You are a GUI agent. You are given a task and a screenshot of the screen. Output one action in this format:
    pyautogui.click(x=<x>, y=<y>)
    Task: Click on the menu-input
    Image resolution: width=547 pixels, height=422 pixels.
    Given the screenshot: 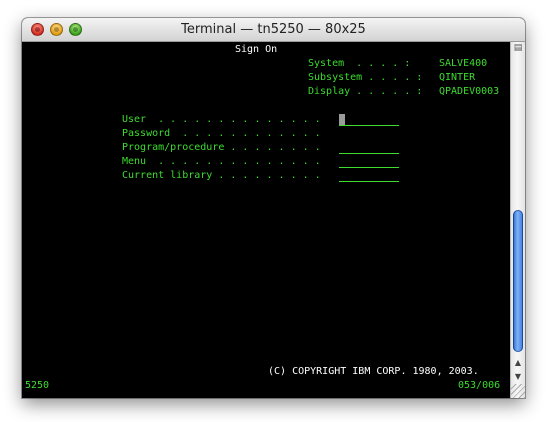 What is the action you would take?
    pyautogui.click(x=369, y=167)
    